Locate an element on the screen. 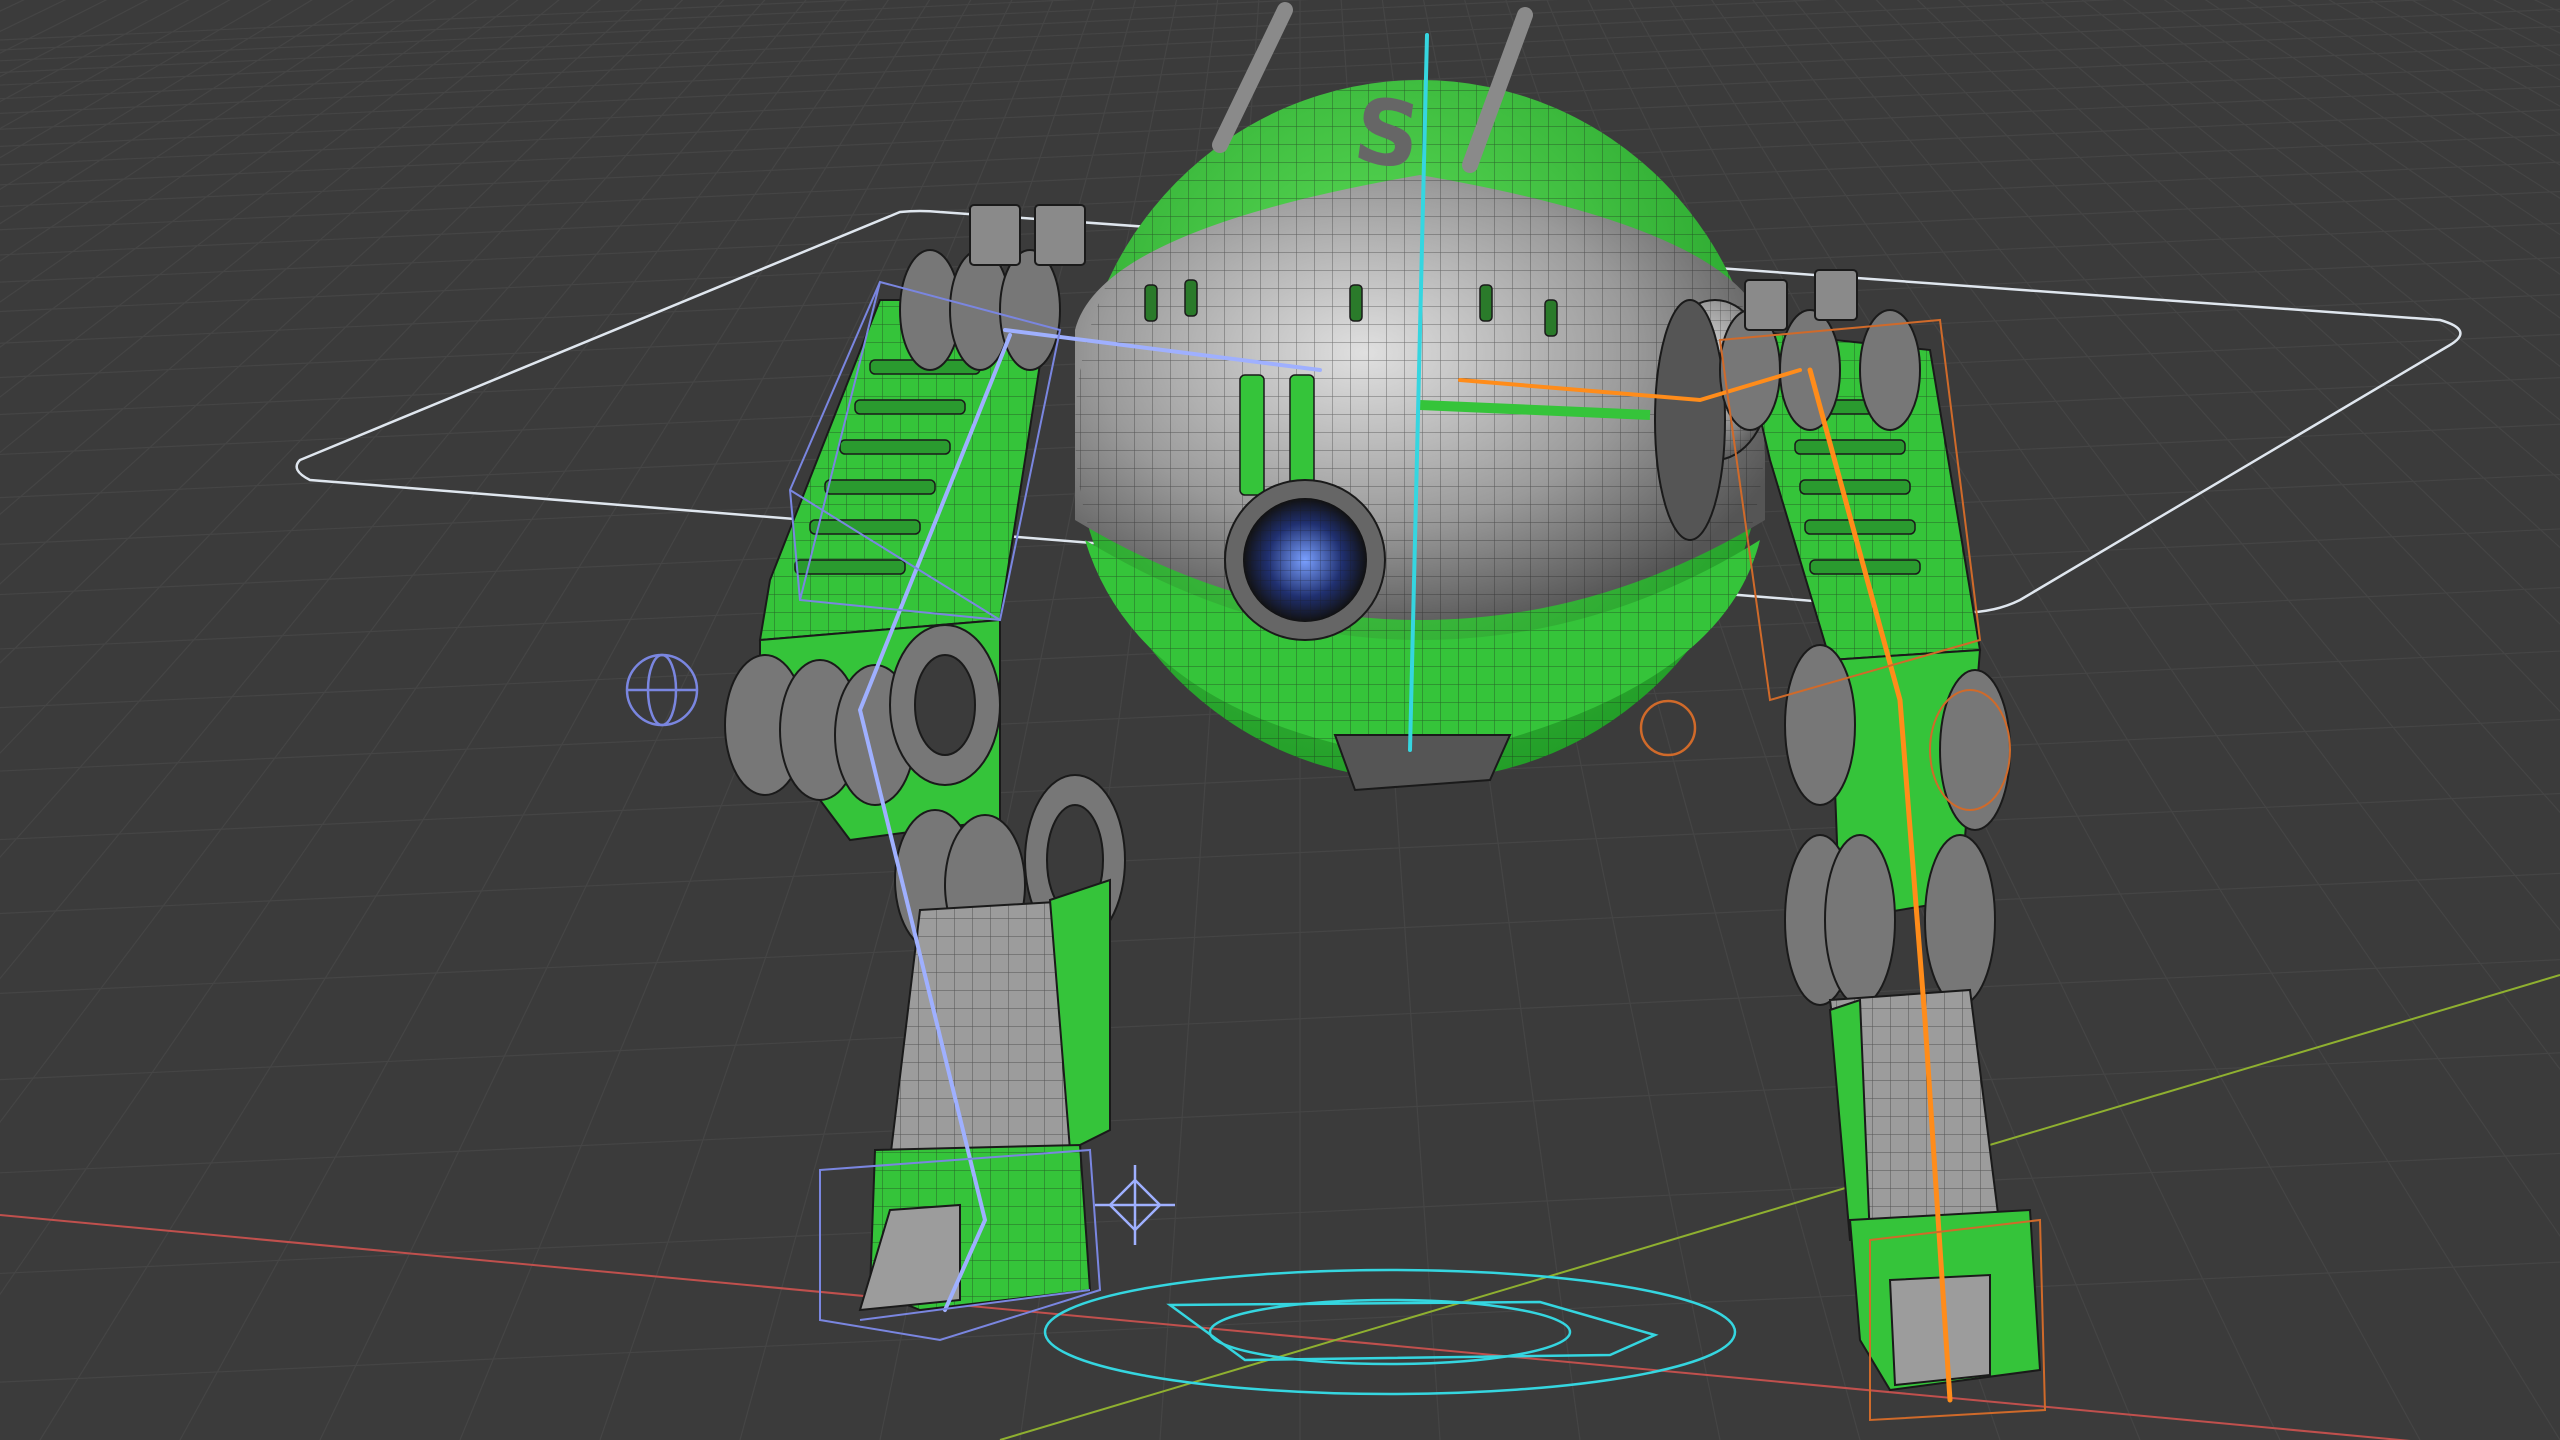  3d-cursor-icon is located at coordinates (1135, 1205).